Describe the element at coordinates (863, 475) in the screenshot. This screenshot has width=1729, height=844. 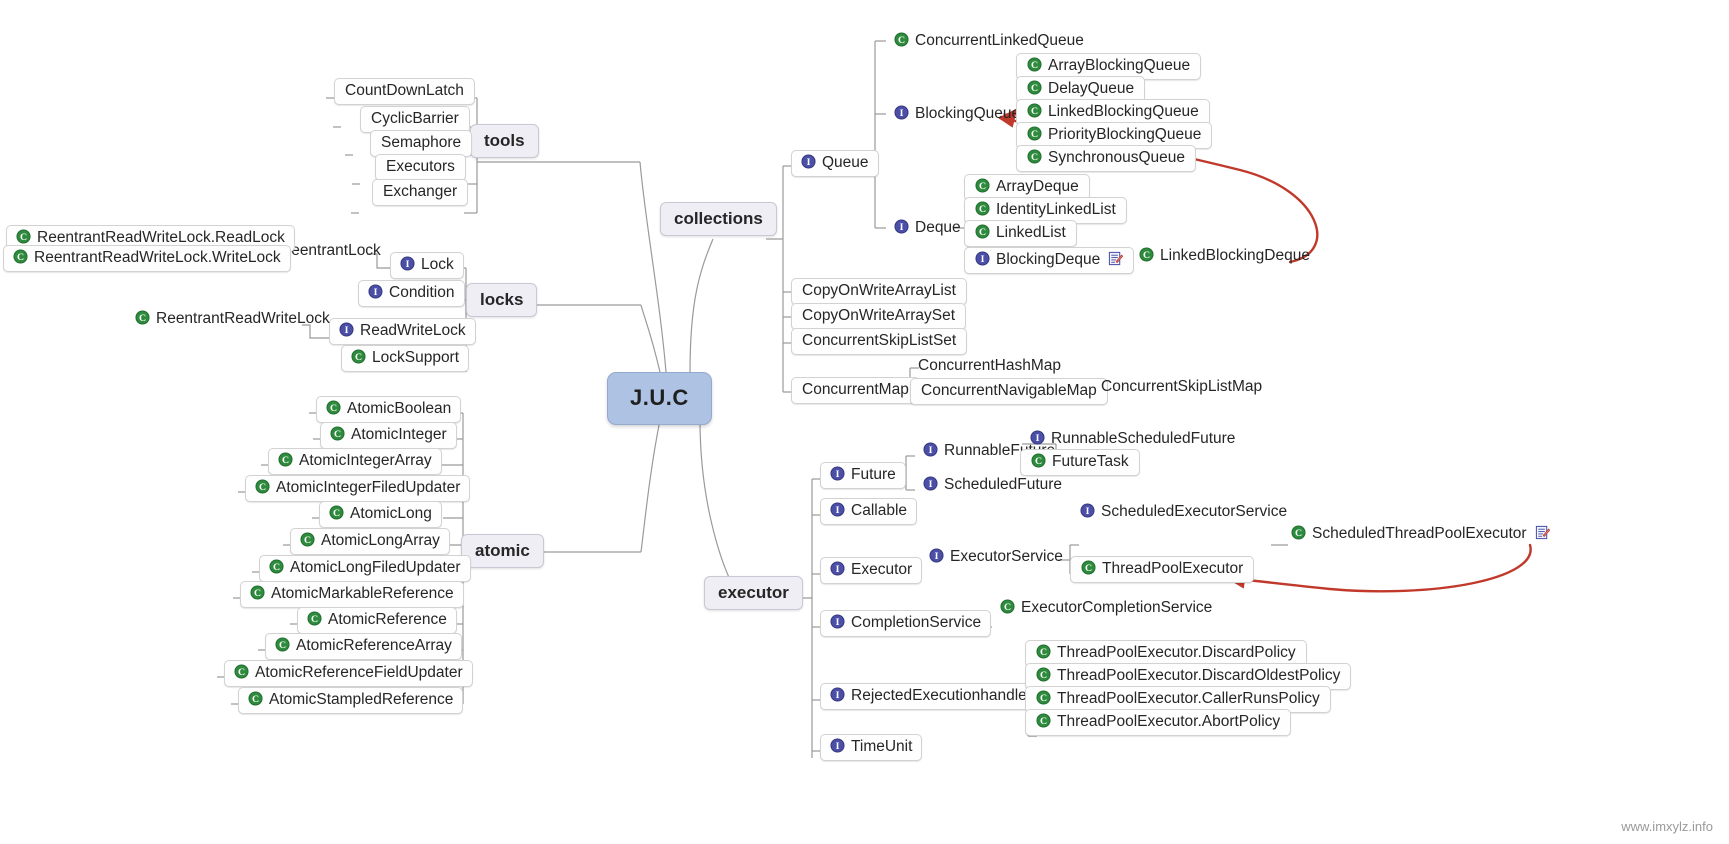
I see `node-future: I Future` at that location.